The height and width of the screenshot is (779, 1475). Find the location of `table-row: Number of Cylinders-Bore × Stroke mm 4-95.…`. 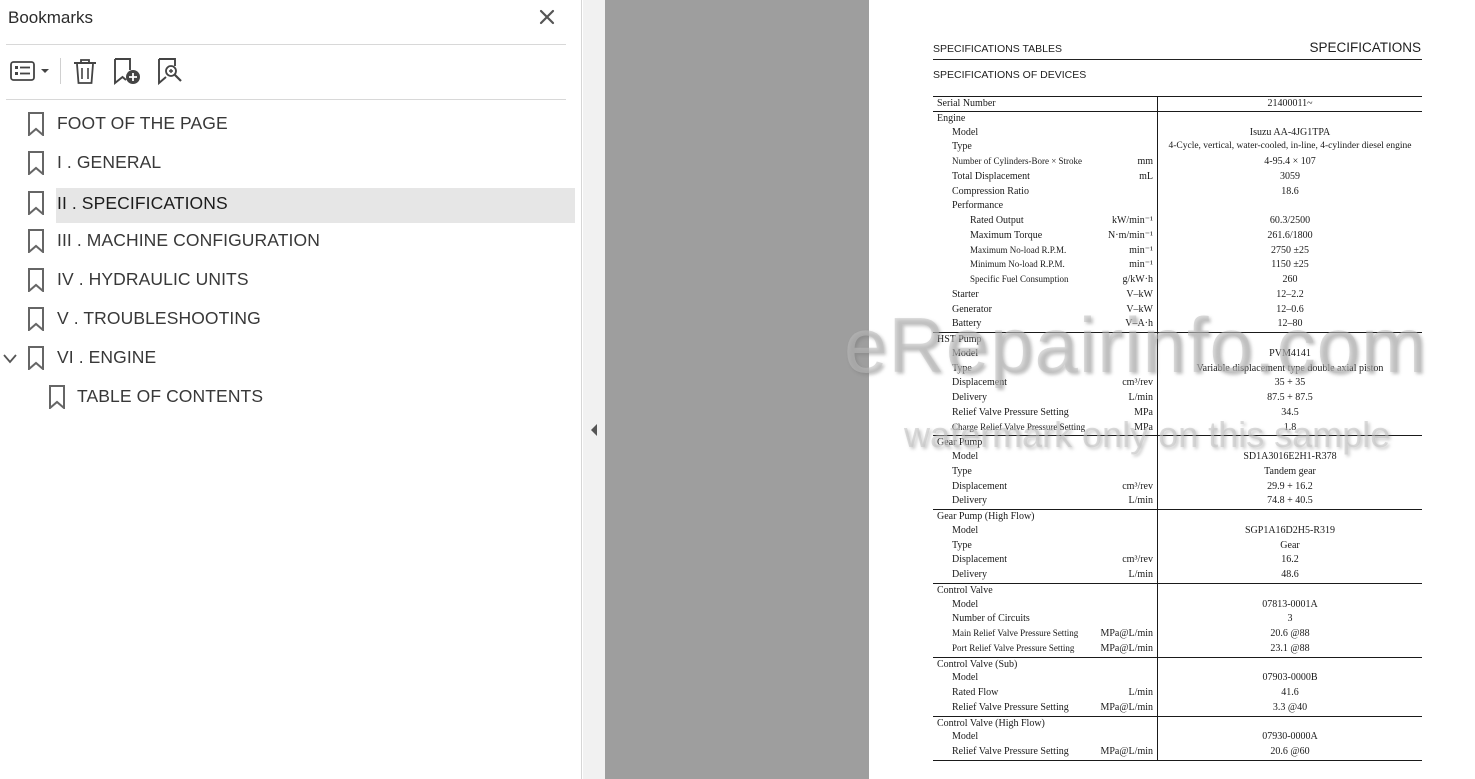

table-row: Number of Cylinders-Bore × Stroke mm 4-95.… is located at coordinates (1177, 162).